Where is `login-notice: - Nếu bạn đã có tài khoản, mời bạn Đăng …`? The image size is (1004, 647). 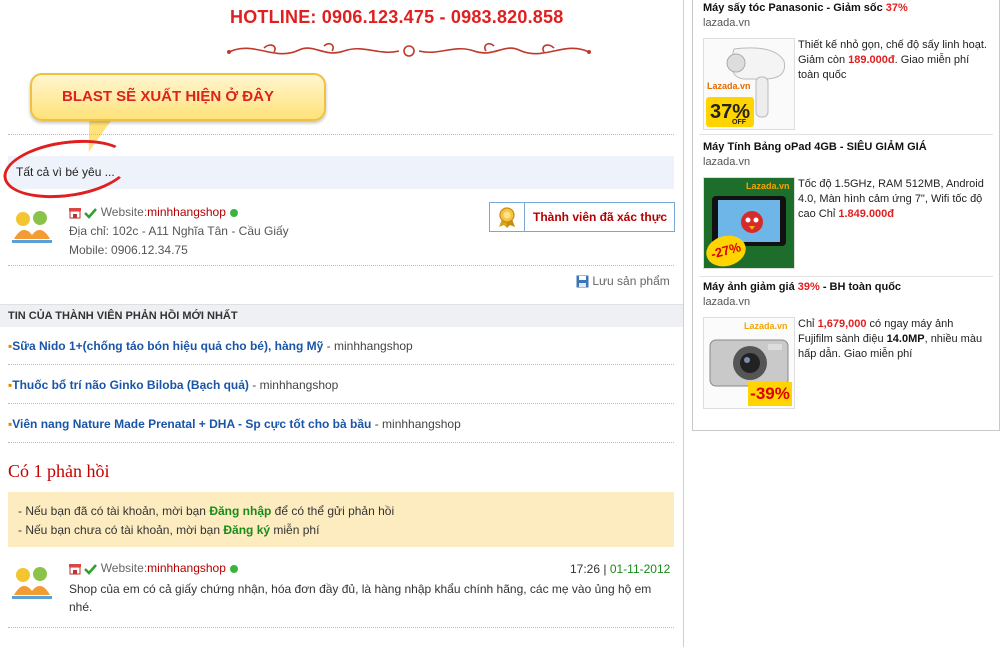 login-notice: - Nếu bạn đã có tài khoản, mời bạn Đăng … is located at coordinates (341, 519).